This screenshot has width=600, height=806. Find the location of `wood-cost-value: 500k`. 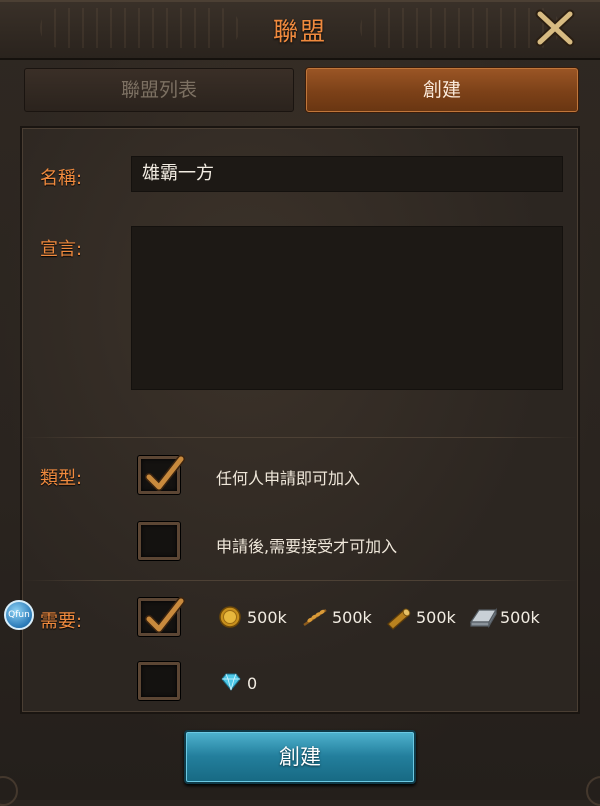

wood-cost-value: 500k is located at coordinates (436, 617).